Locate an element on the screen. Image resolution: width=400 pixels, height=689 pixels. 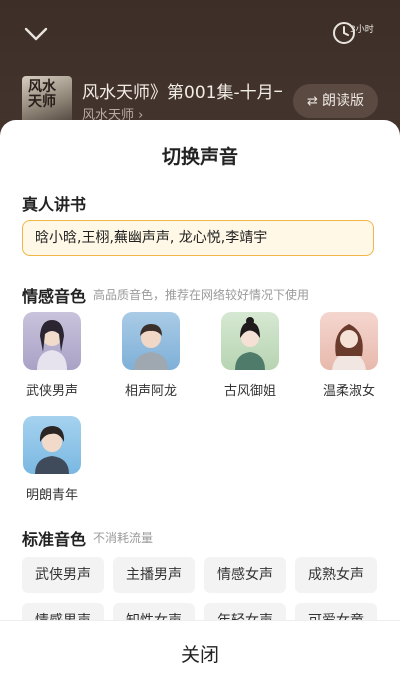
voice-label: 明朗青年 is located at coordinates (51, 495).